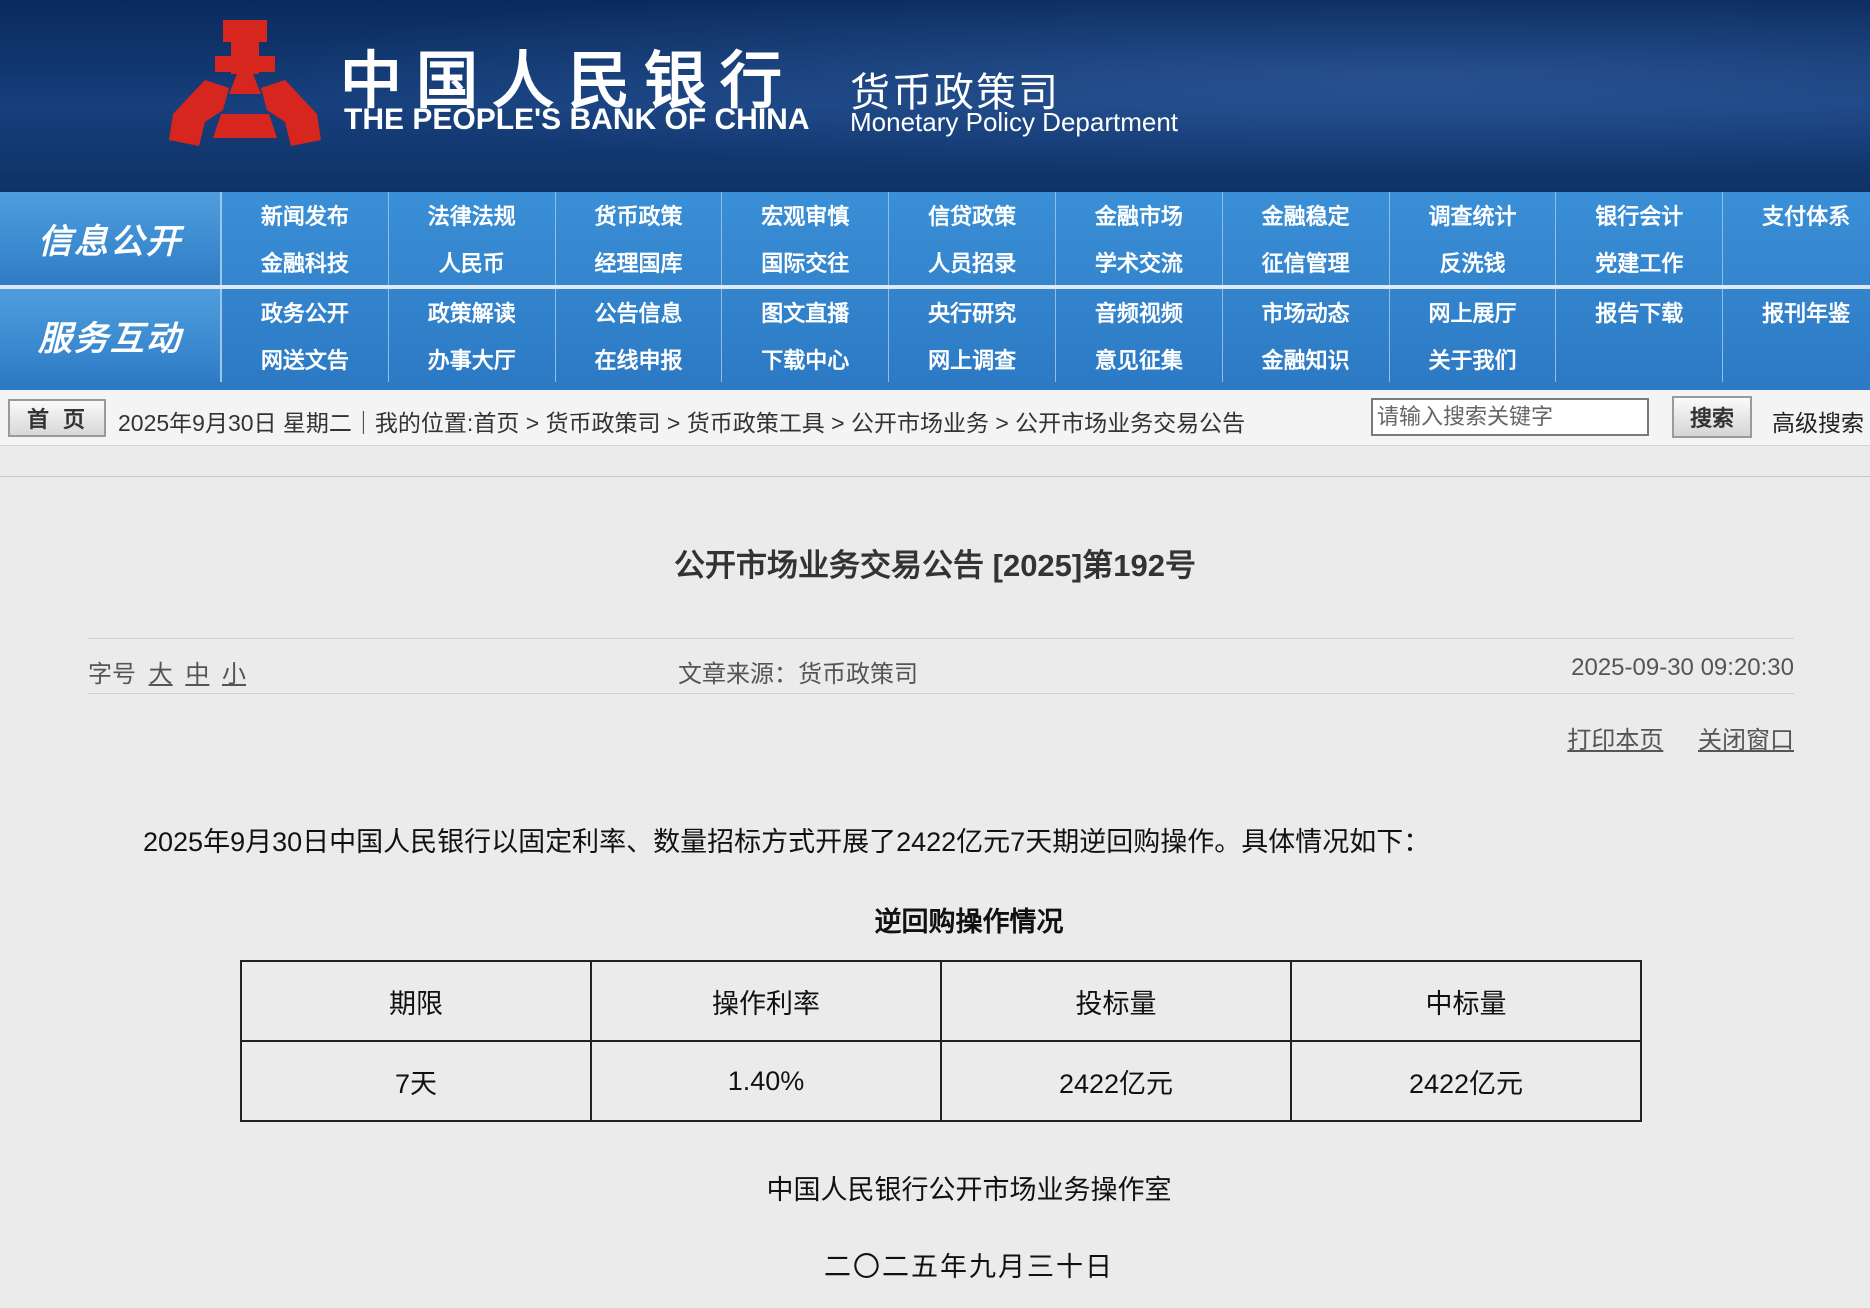 The height and width of the screenshot is (1308, 1870). Describe the element at coordinates (1306, 215) in the screenshot. I see `nav-item: 金融稳定` at that location.